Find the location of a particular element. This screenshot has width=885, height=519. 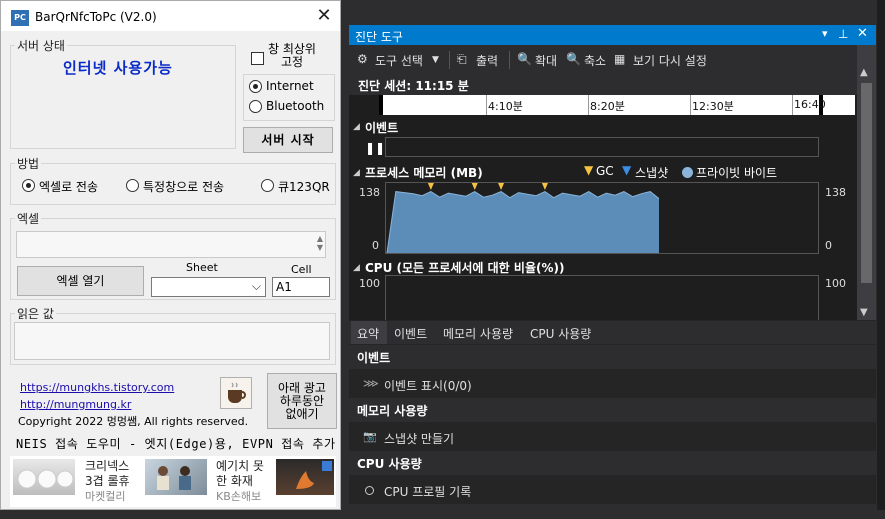

excel-path-field: ▲ ▼ is located at coordinates (171, 244).